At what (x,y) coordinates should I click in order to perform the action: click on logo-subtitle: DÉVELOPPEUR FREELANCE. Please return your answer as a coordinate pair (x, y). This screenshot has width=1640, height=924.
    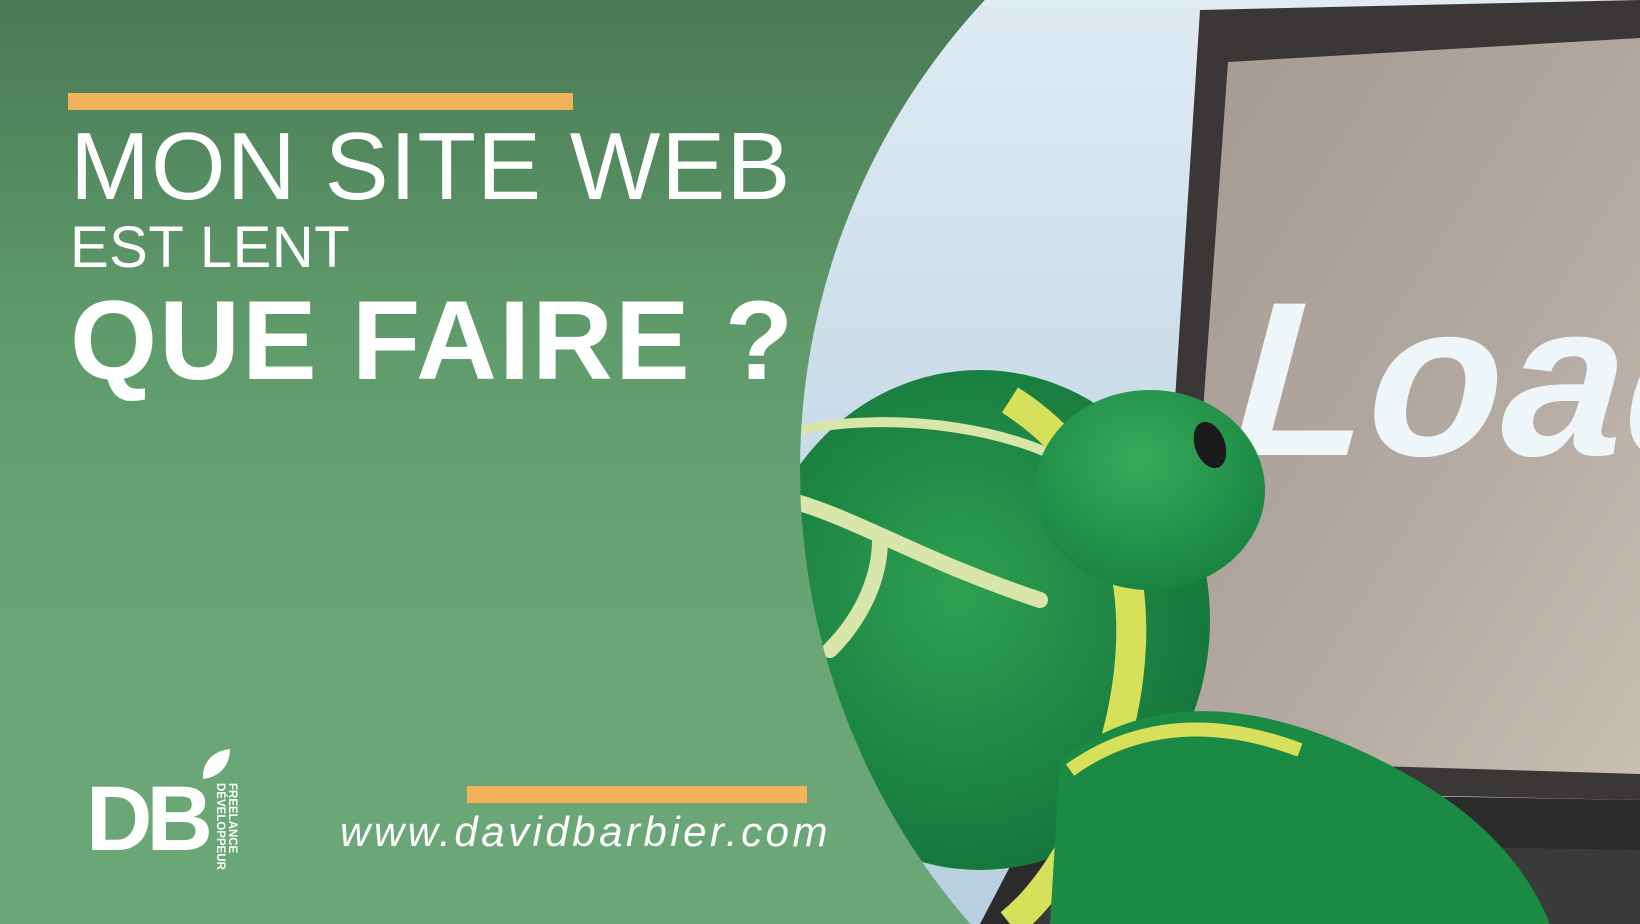
    Looking at the image, I should click on (225, 826).